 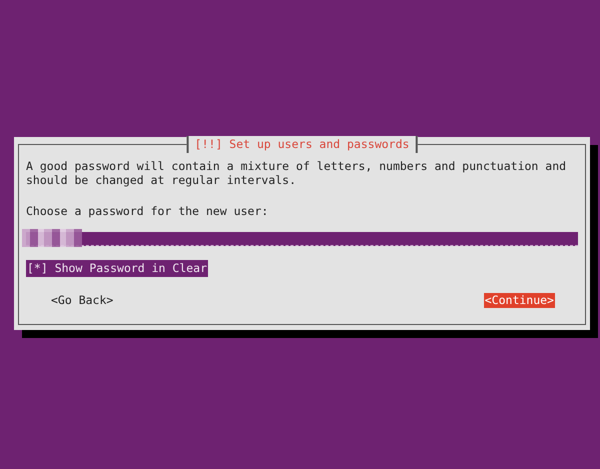 What do you see at coordinates (297, 173) in the screenshot?
I see `message-text: A good password will contain a mixture of letters, numbers and punctuation and should be changed at regular intervals.` at bounding box center [297, 173].